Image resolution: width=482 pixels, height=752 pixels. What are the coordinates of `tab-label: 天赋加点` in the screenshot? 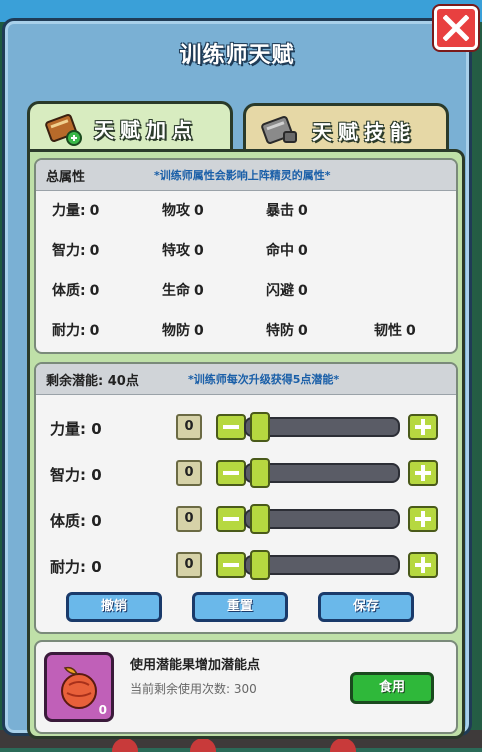 It's located at (146, 130).